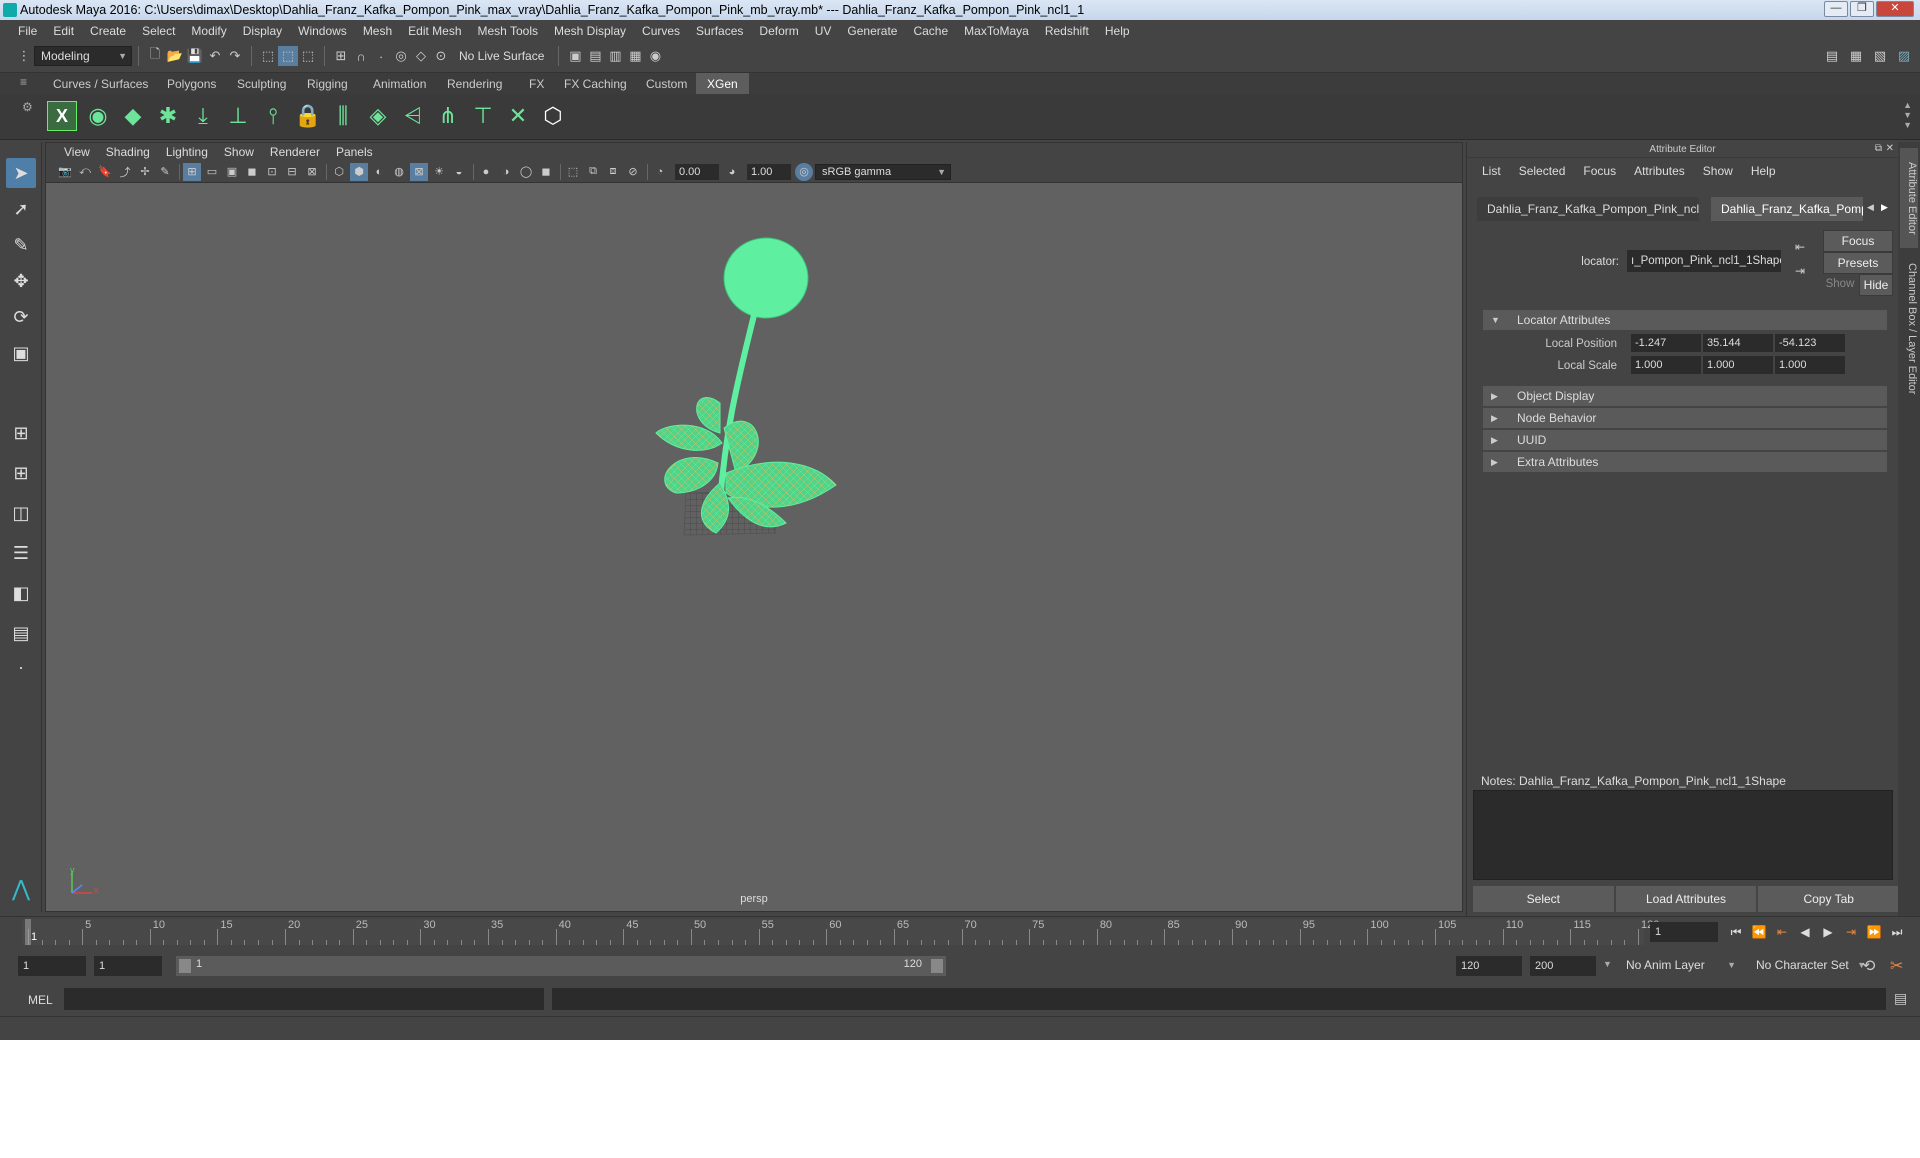 The height and width of the screenshot is (1158, 1920). What do you see at coordinates (128, 152) in the screenshot?
I see `viewport-menu-shading: Shading` at bounding box center [128, 152].